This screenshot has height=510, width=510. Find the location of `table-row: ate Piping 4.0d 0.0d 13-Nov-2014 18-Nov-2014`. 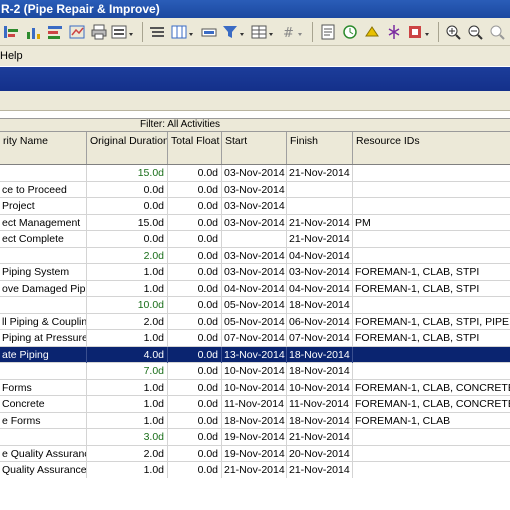

table-row: ate Piping 4.0d 0.0d 13-Nov-2014 18-Nov-2014 is located at coordinates (255, 354).